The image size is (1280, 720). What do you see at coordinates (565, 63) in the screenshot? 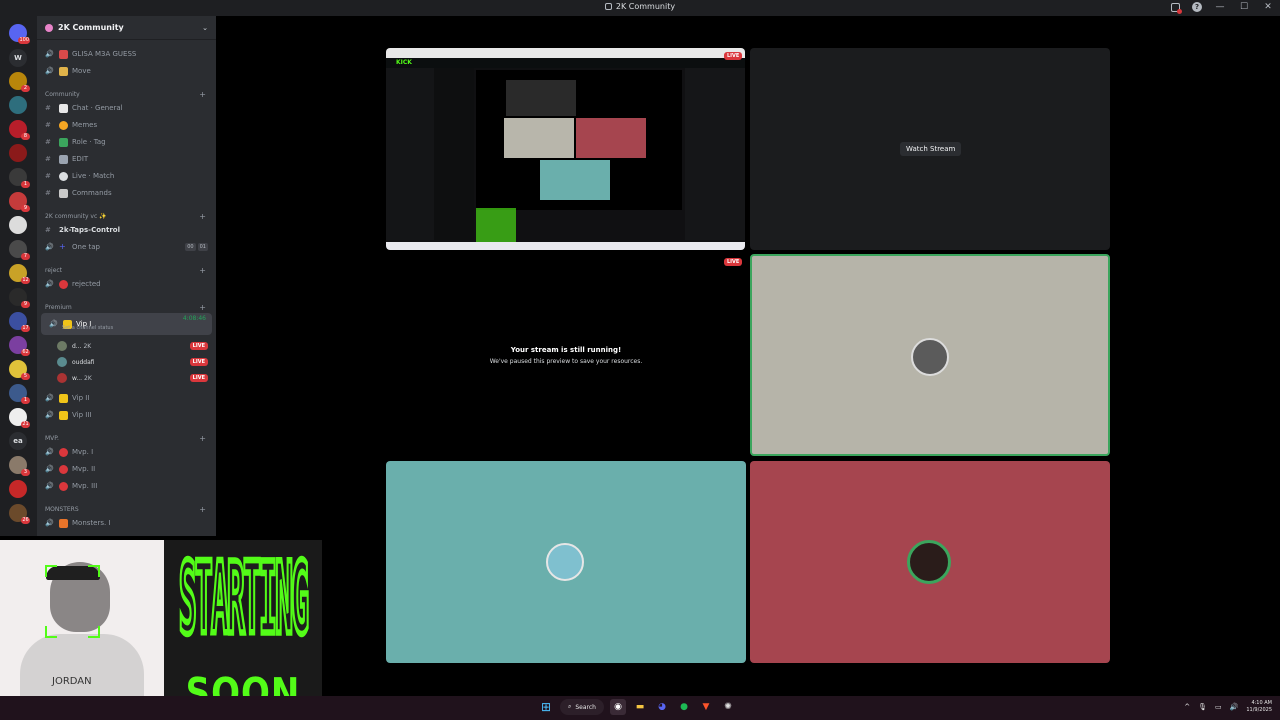
I see `kick-navbar` at bounding box center [565, 63].